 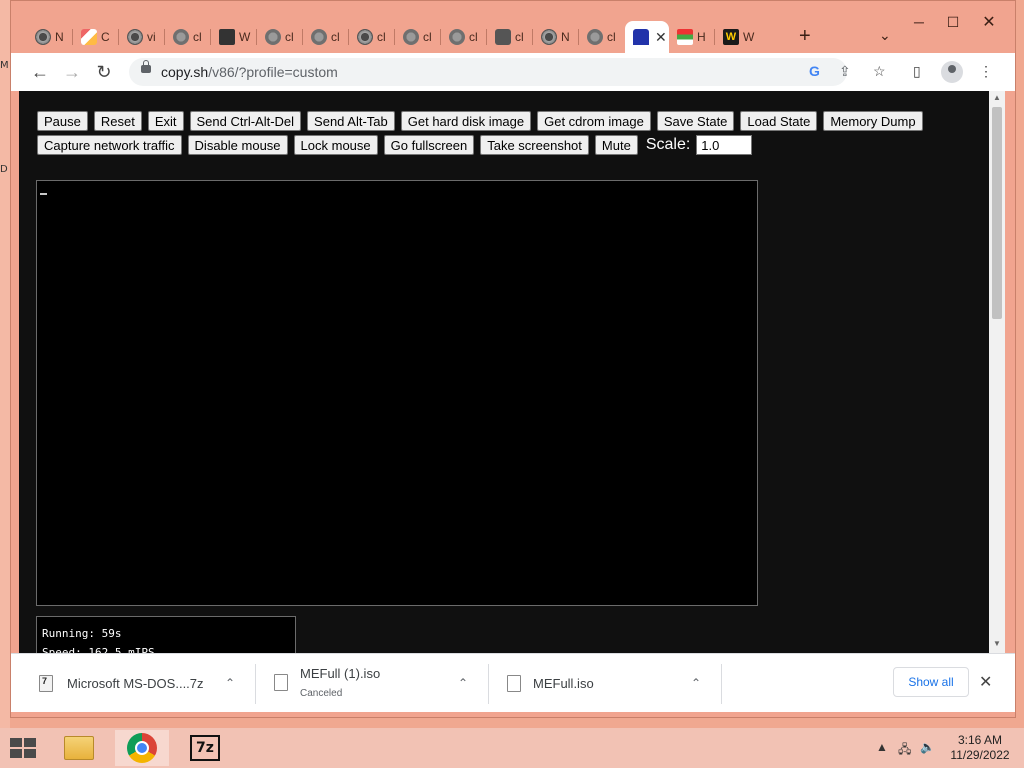 I want to click on send-alt-tab-button: Send Alt-Tab, so click(x=351, y=121).